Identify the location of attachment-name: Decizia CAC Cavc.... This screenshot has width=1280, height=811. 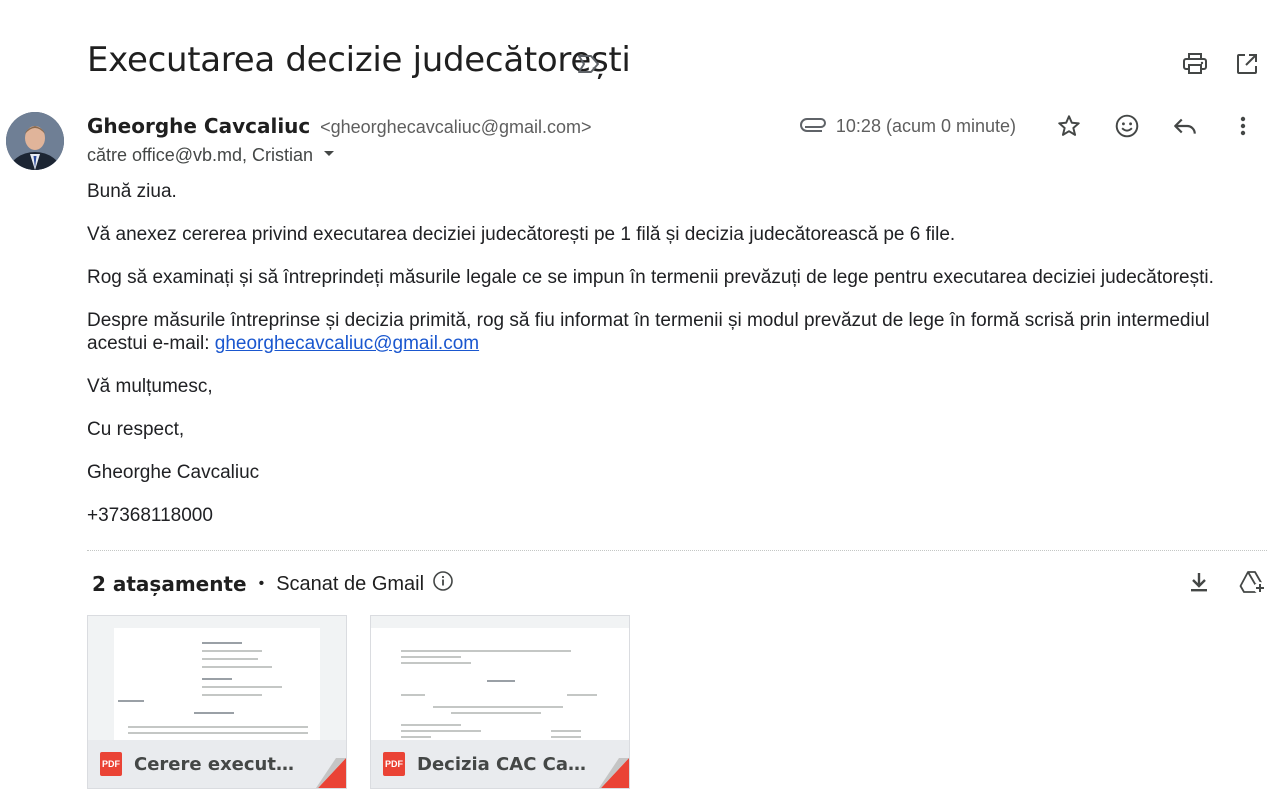
(502, 764).